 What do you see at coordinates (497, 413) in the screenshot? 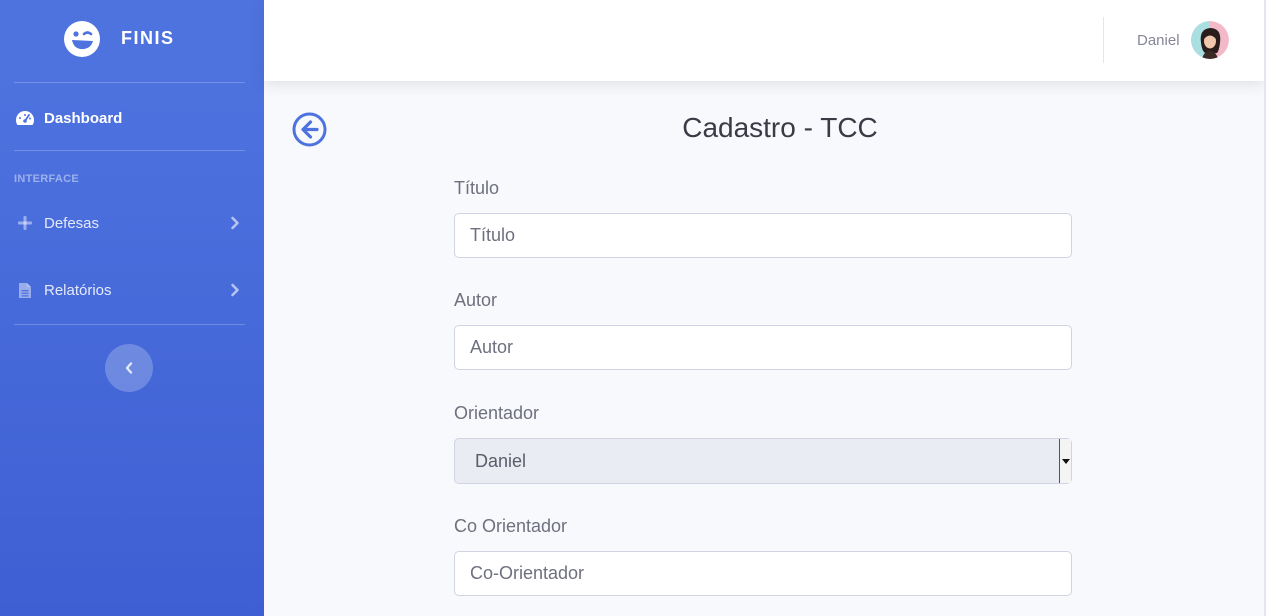
I see `orientador-label: Orientador` at bounding box center [497, 413].